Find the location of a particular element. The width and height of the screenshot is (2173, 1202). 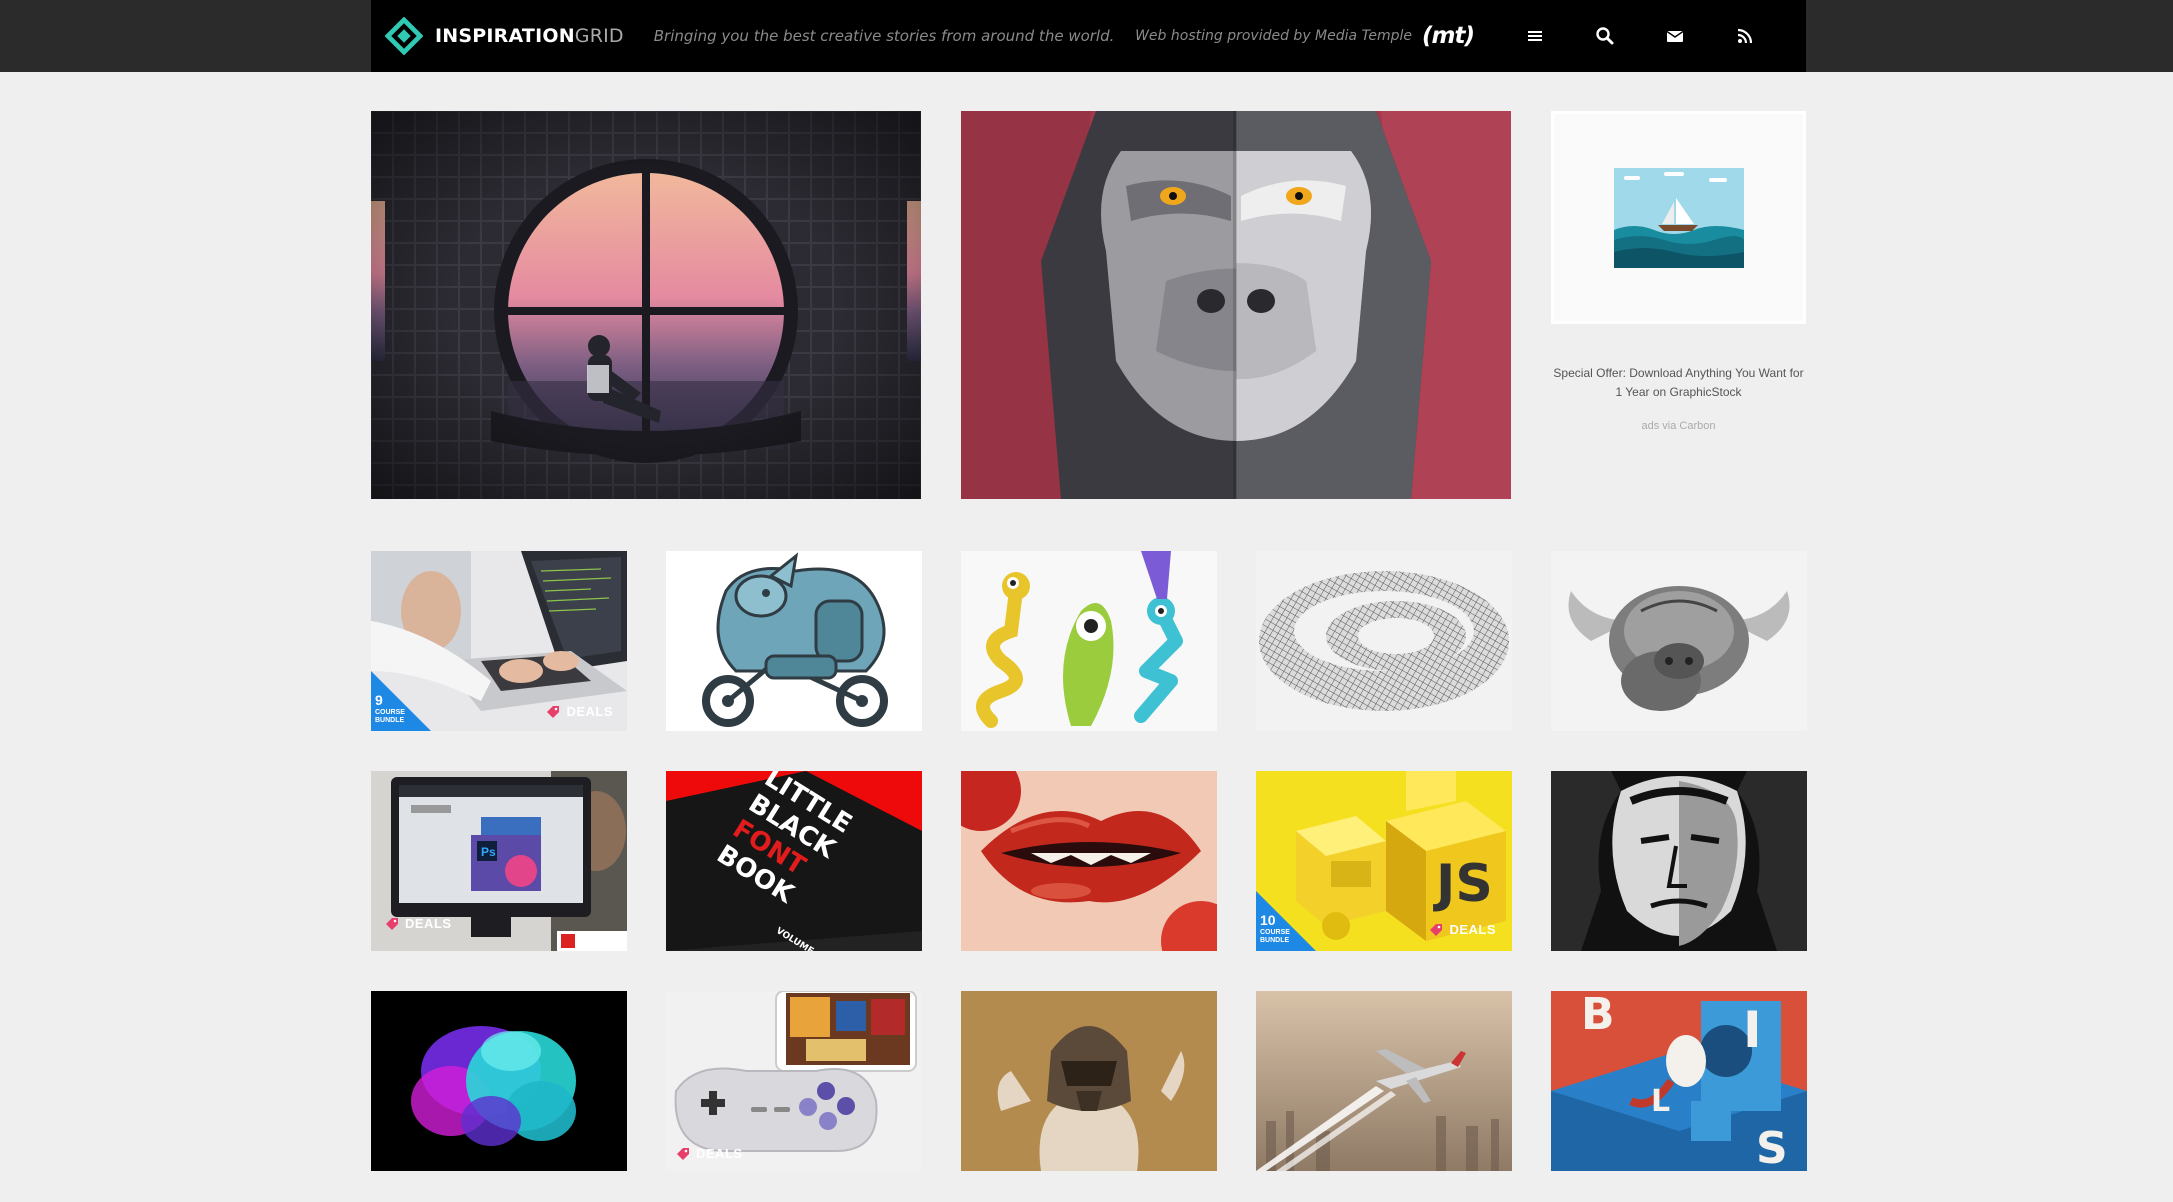

letter-i: I is located at coordinates (1752, 1030).